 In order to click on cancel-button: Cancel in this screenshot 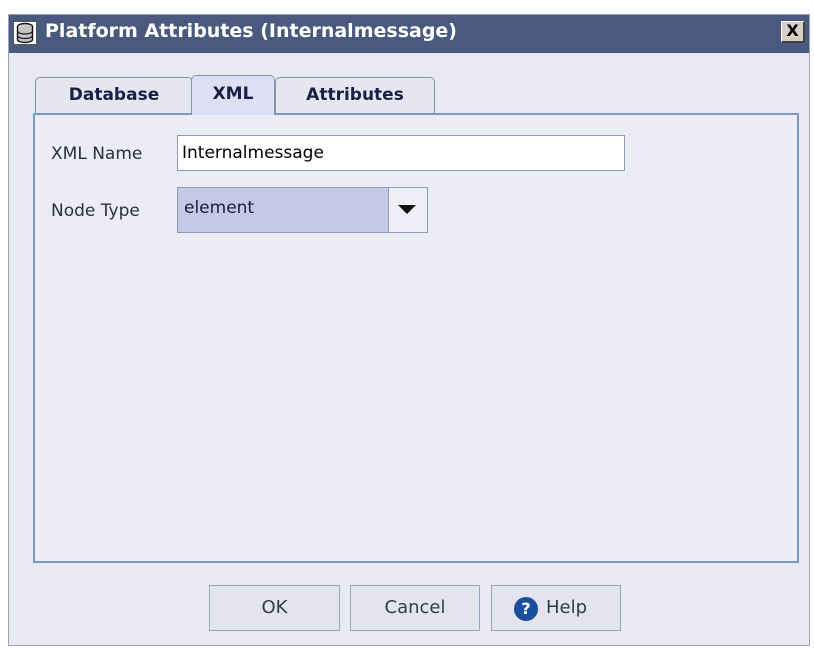, I will do `click(415, 608)`.